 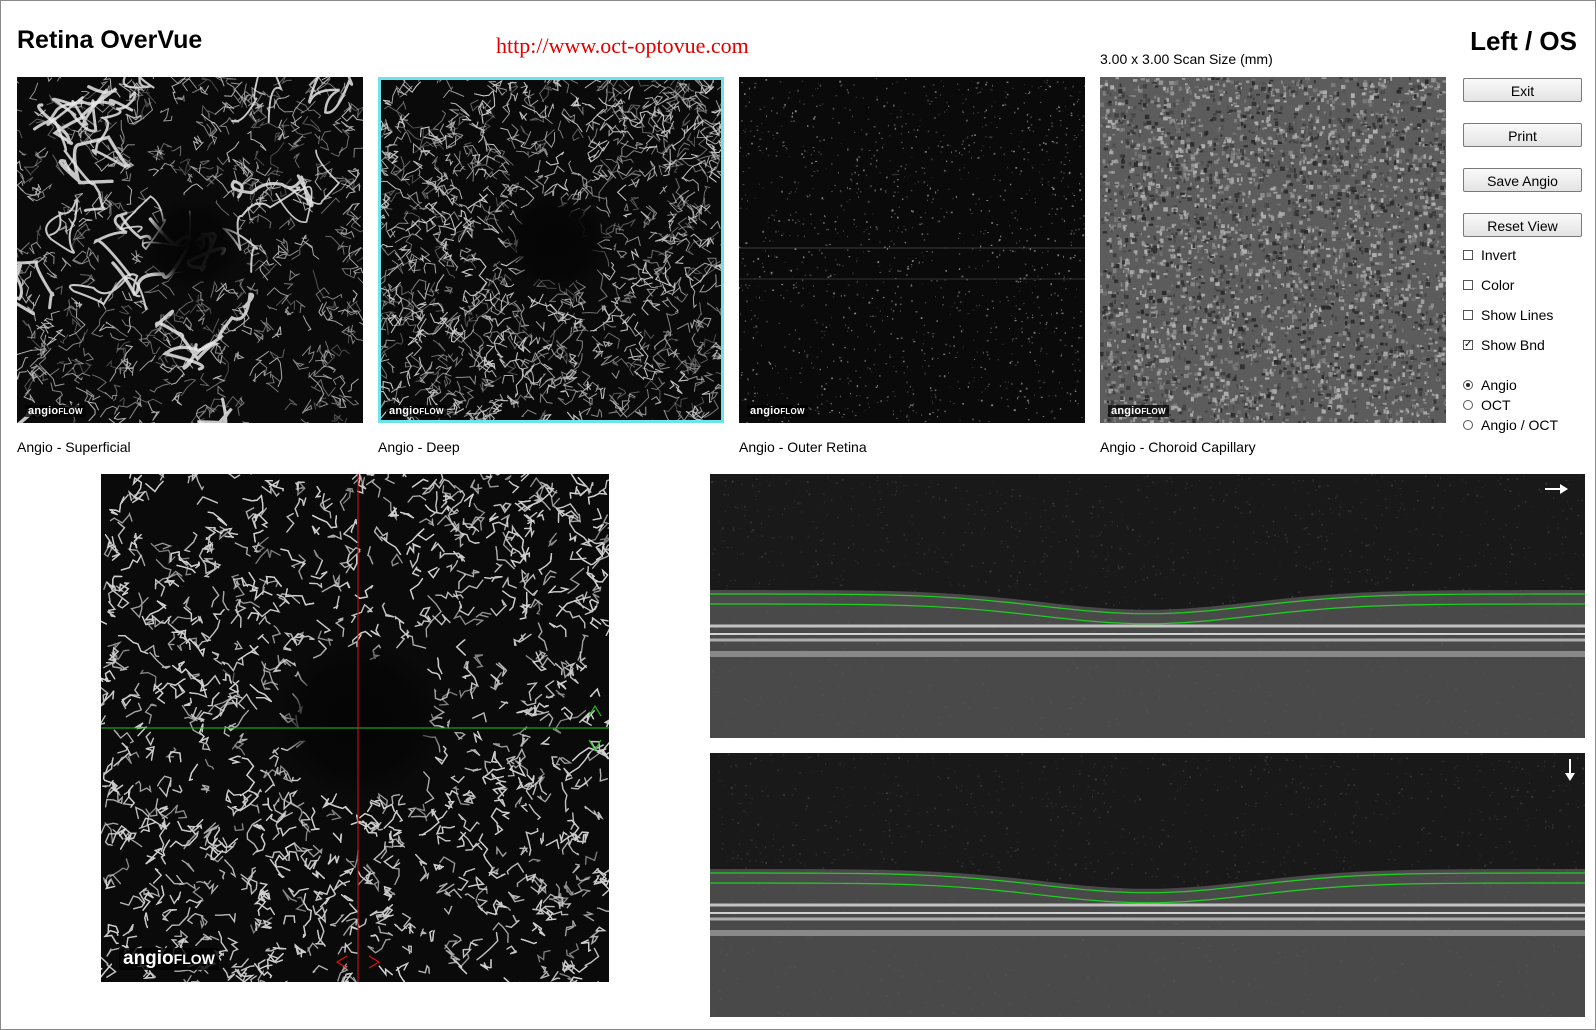 What do you see at coordinates (1273, 250) in the screenshot?
I see `thumb-choroid-capillary: angioFLOW` at bounding box center [1273, 250].